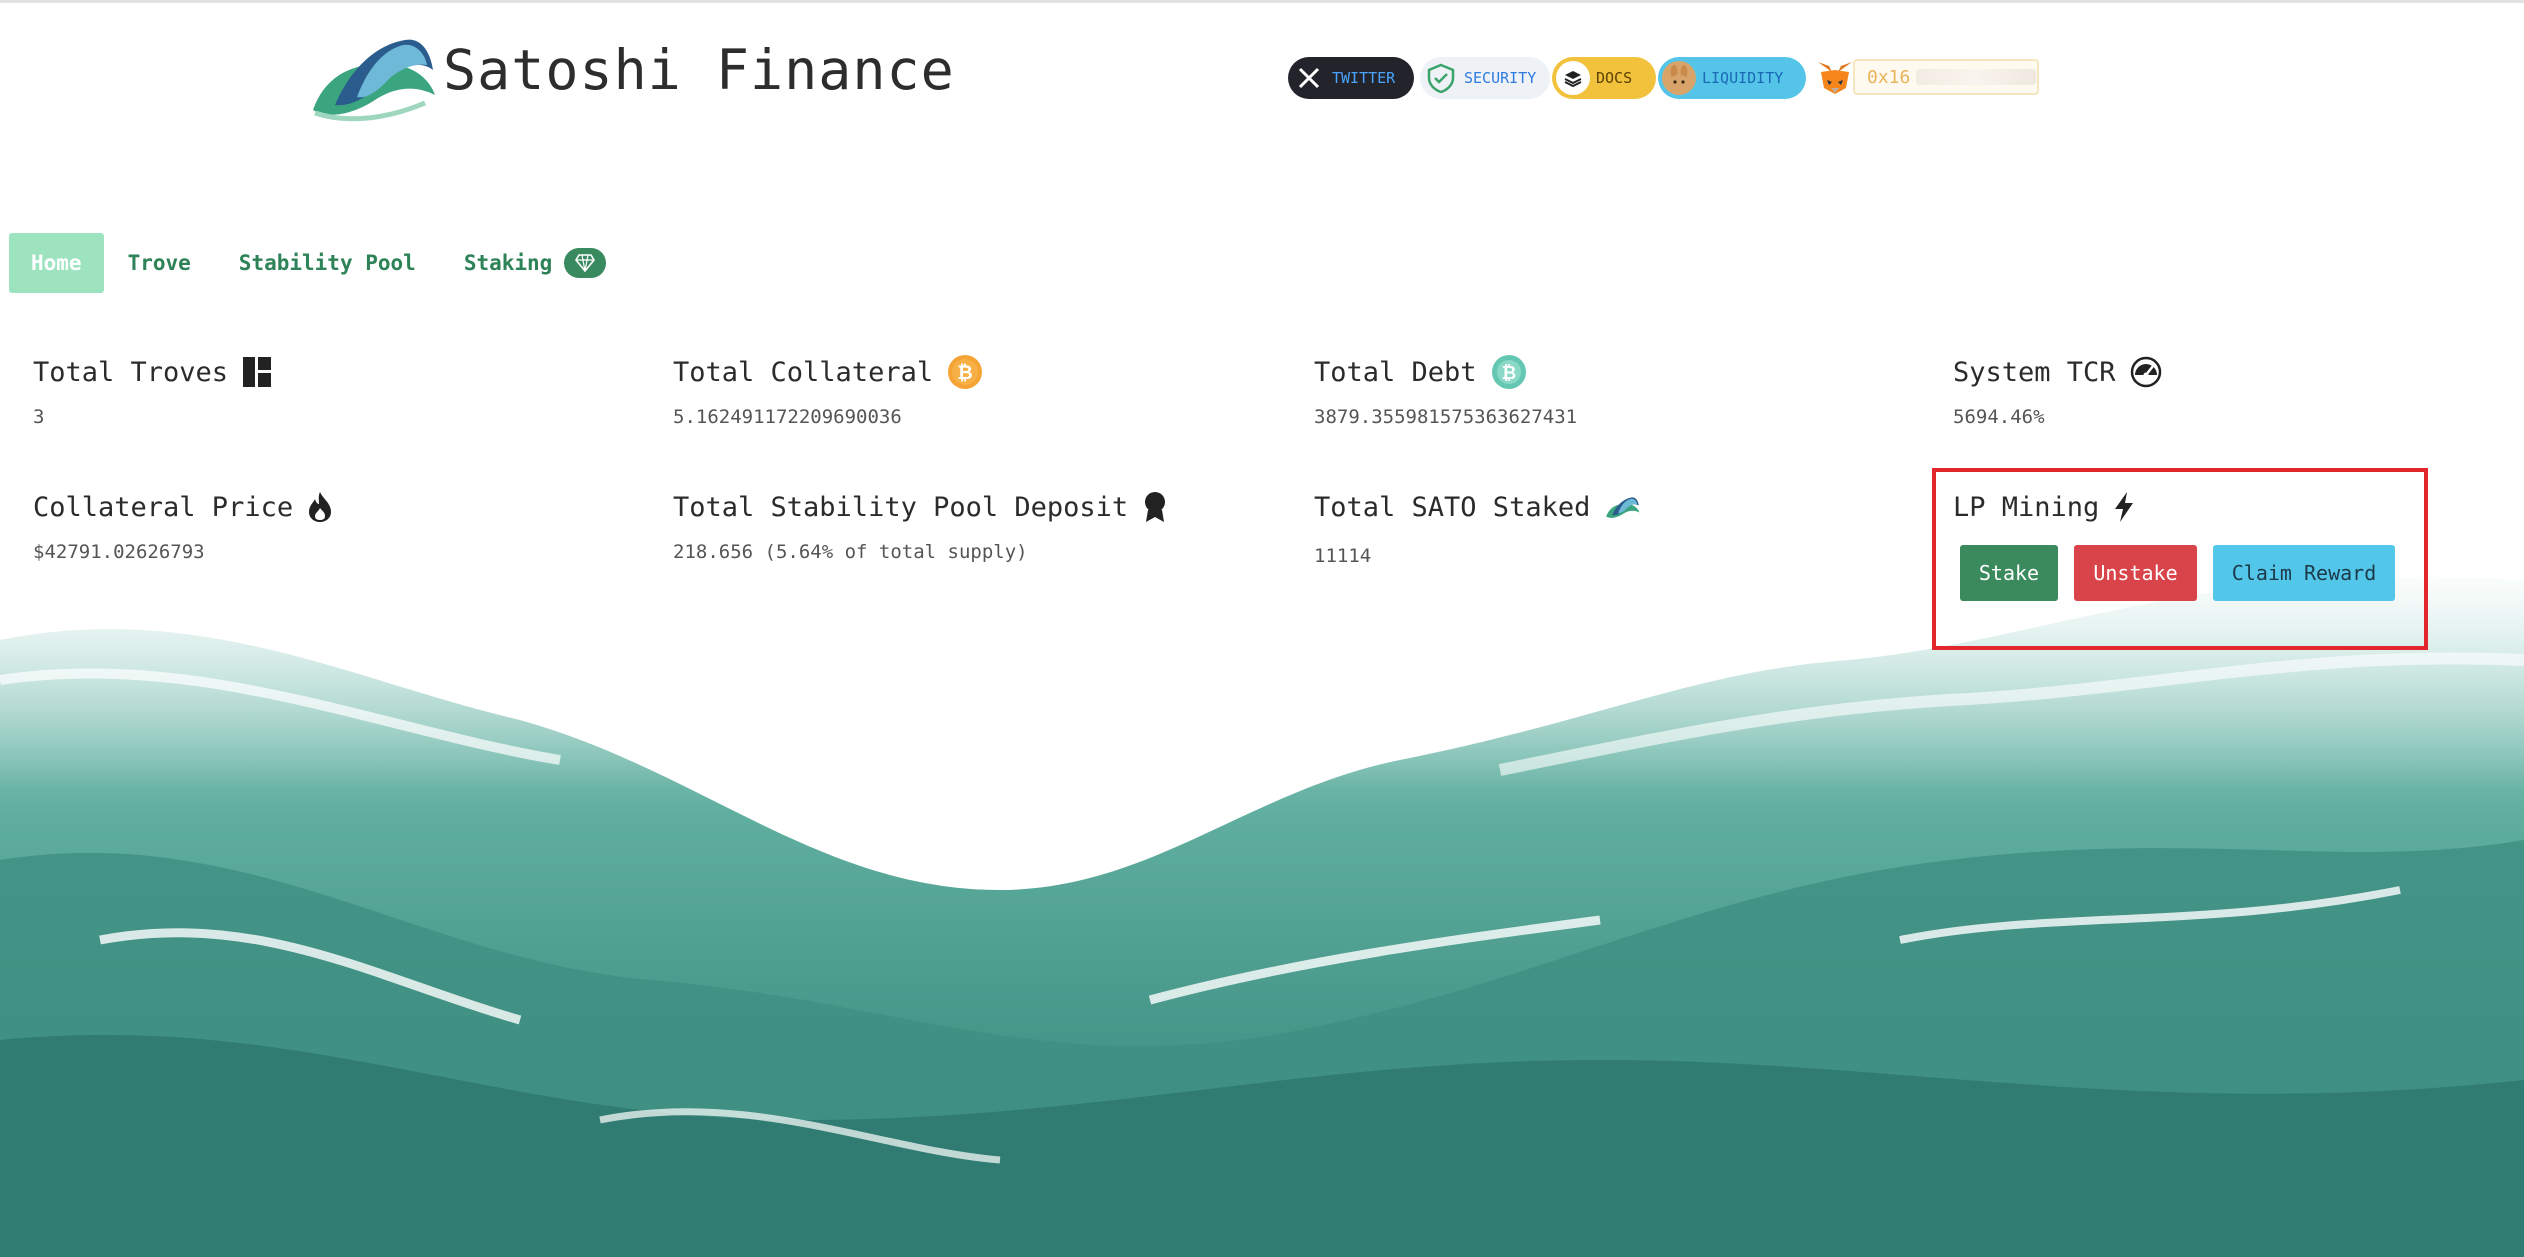 The image size is (2524, 1257). I want to click on stat-total-sato-staked: Total SATO Staked 11114, so click(1477, 527).